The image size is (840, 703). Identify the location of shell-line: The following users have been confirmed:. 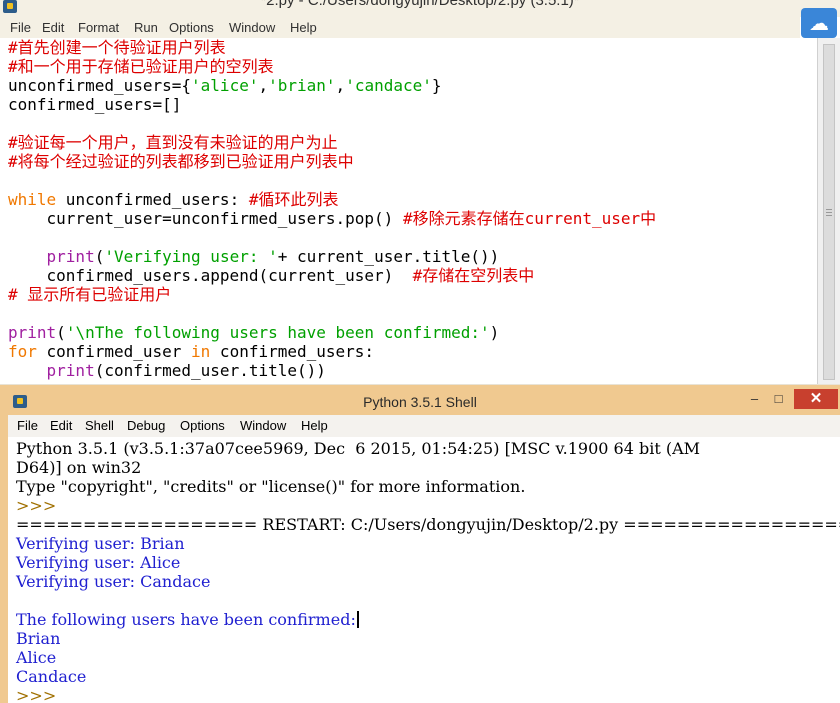
(187, 619).